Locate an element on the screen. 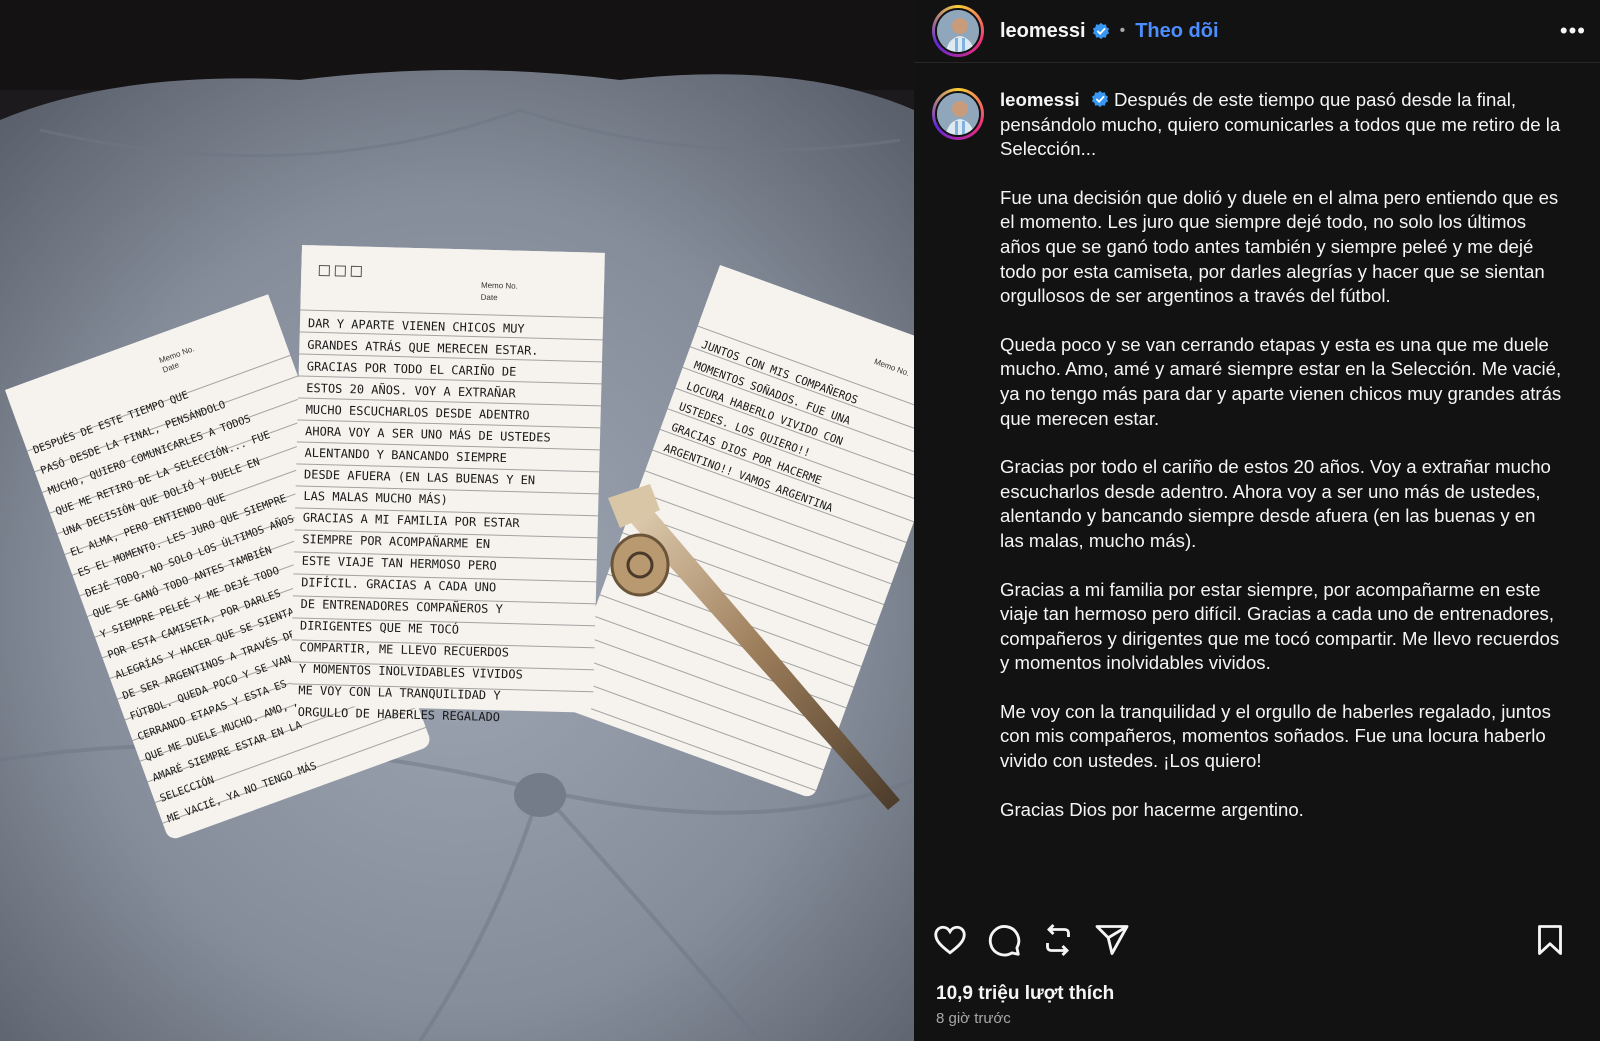  bookmark-icon is located at coordinates (1550, 940).